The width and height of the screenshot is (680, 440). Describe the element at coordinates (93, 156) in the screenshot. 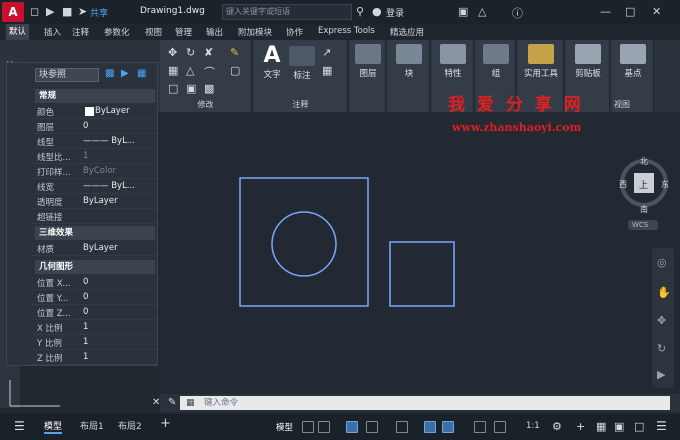

I see `property-row: 线型比... 1` at that location.